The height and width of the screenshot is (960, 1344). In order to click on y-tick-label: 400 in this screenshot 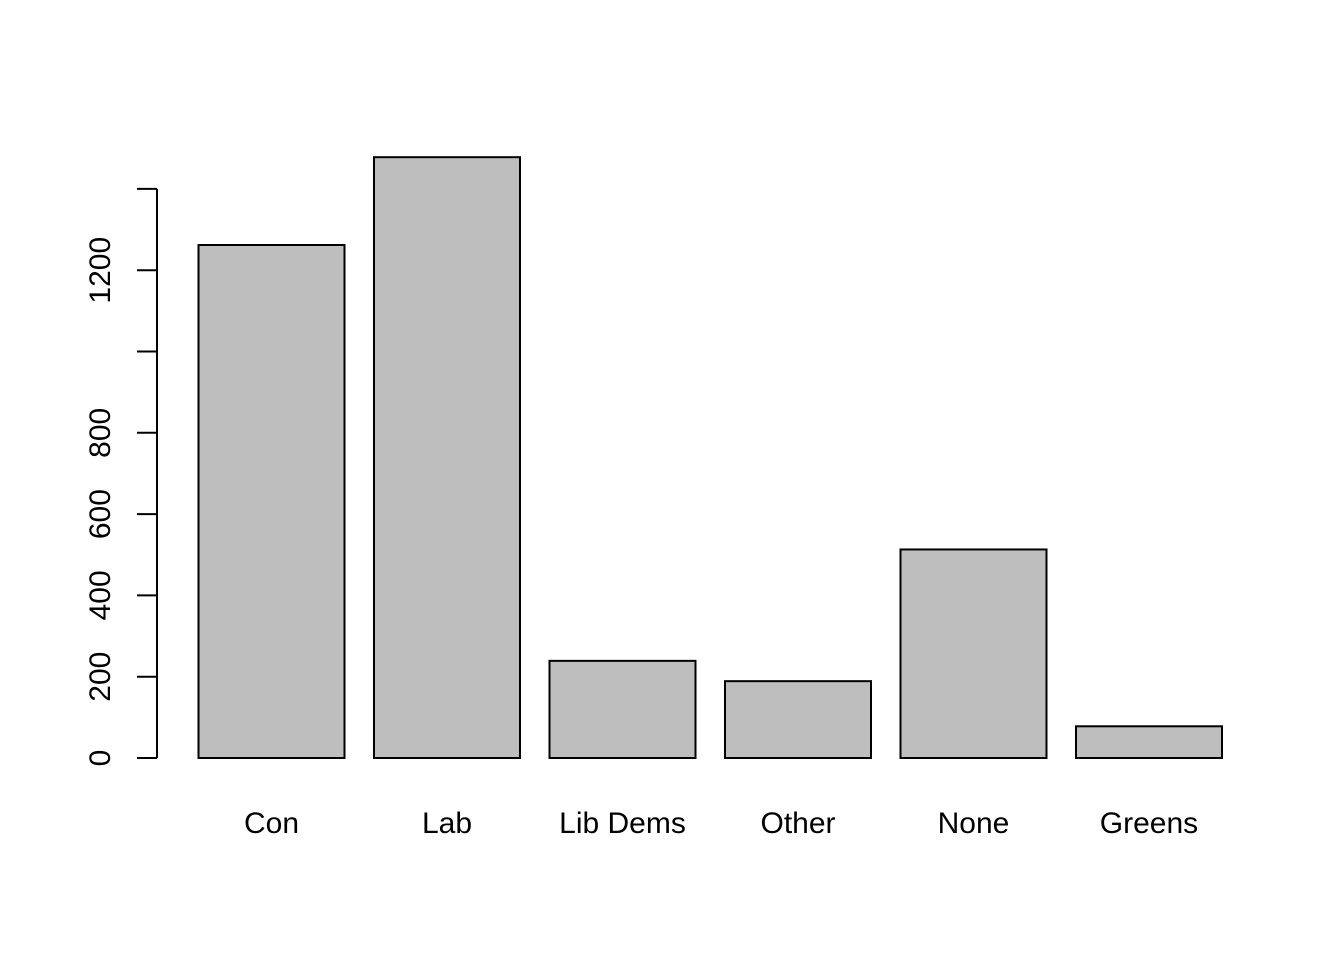, I will do `click(100, 595)`.